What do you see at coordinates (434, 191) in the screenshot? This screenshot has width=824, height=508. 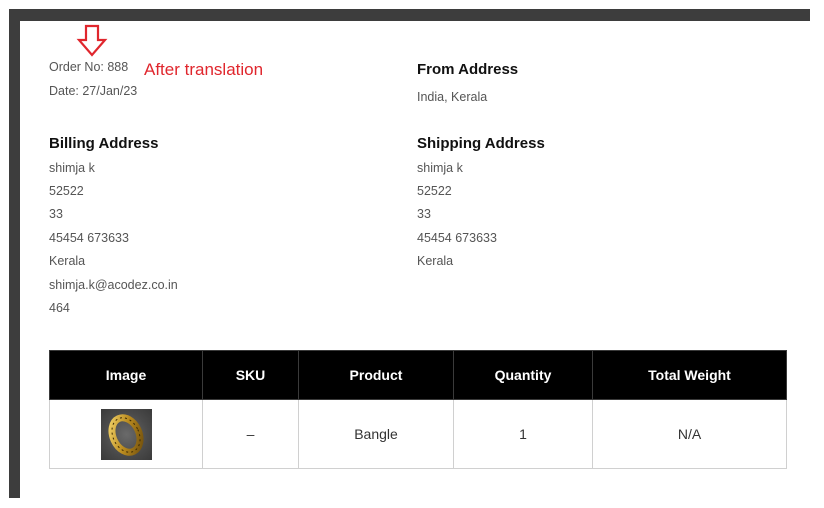 I see `shipping-address-line: 52522` at bounding box center [434, 191].